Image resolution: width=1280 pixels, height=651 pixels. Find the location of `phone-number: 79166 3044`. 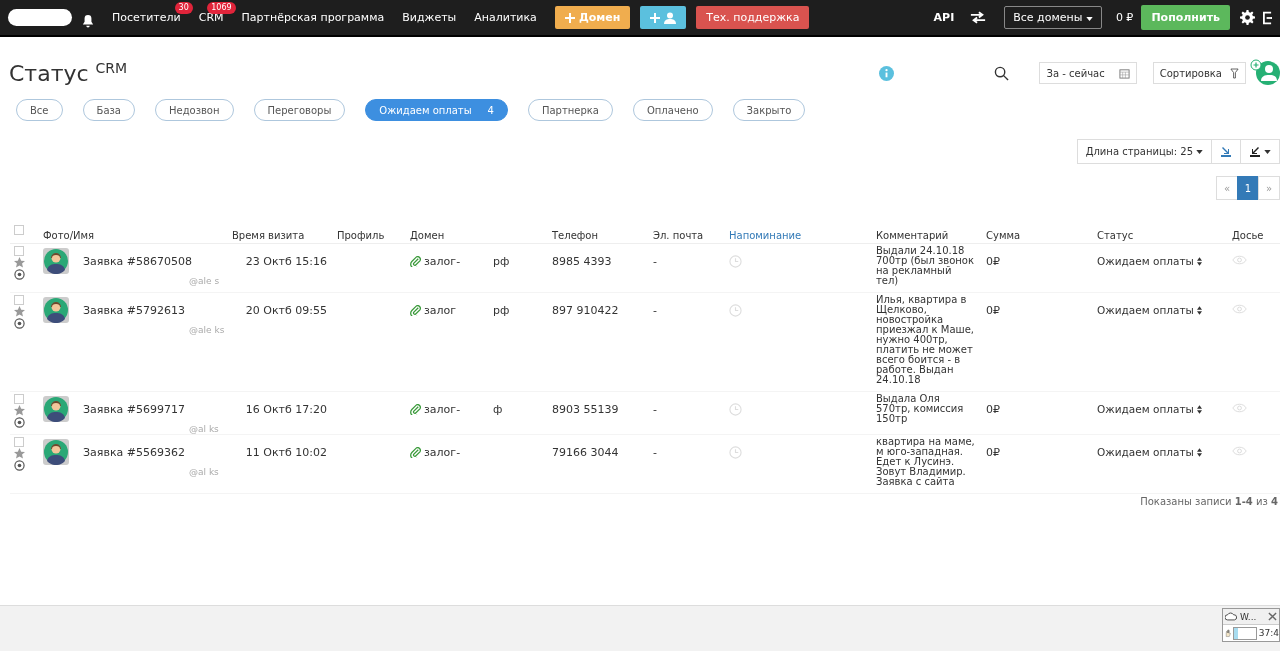

phone-number: 79166 3044 is located at coordinates (585, 452).